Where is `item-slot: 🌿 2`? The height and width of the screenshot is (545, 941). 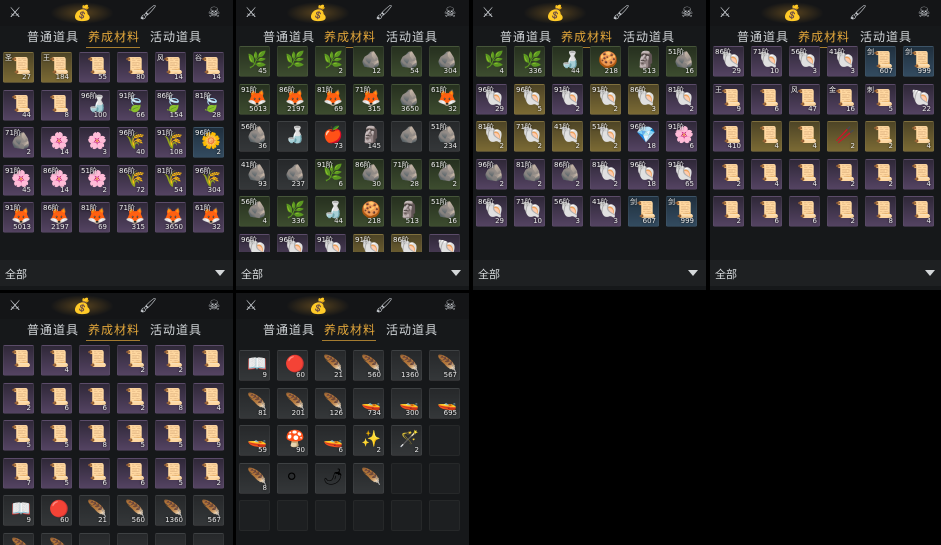
item-slot: 🌿 2 is located at coordinates (330, 61).